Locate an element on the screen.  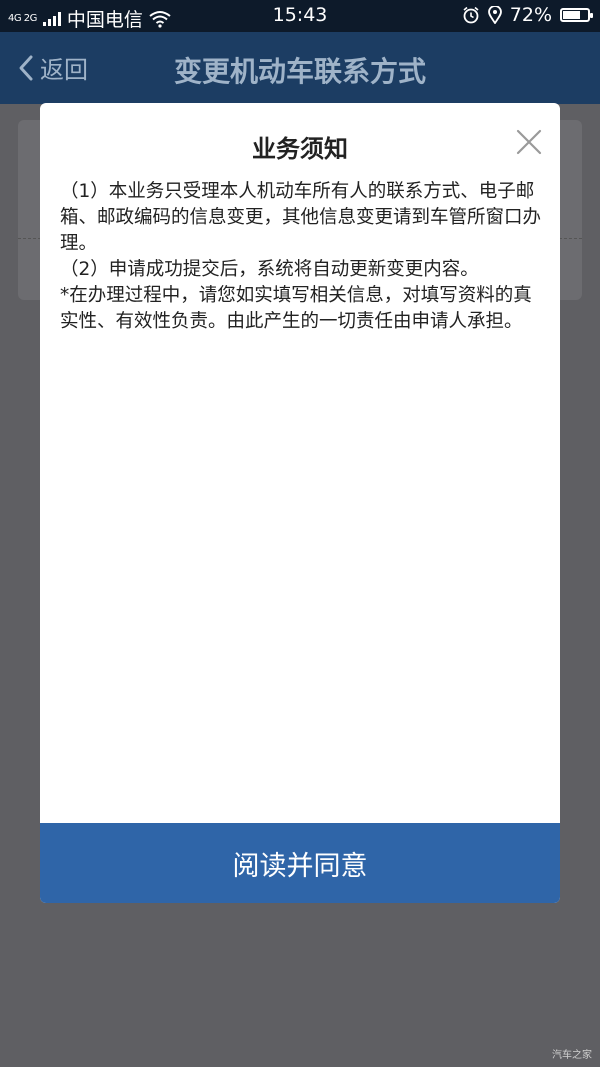
battery-percent: 72% is located at coordinates (530, 15).